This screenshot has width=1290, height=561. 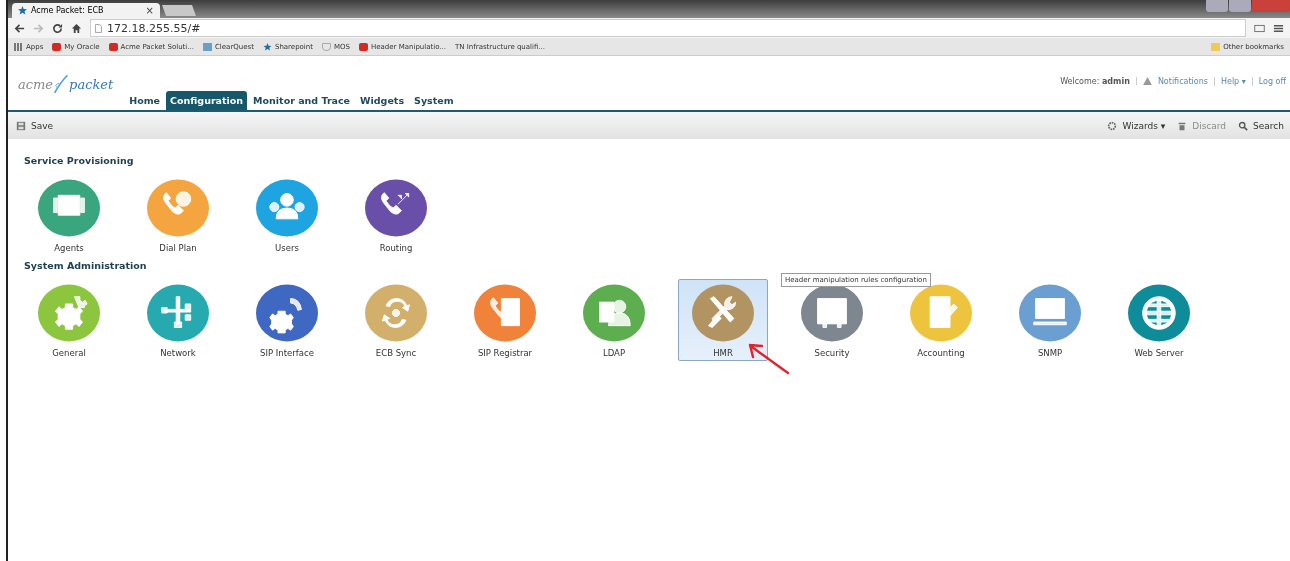 I want to click on section-title: System Administration, so click(x=86, y=265).